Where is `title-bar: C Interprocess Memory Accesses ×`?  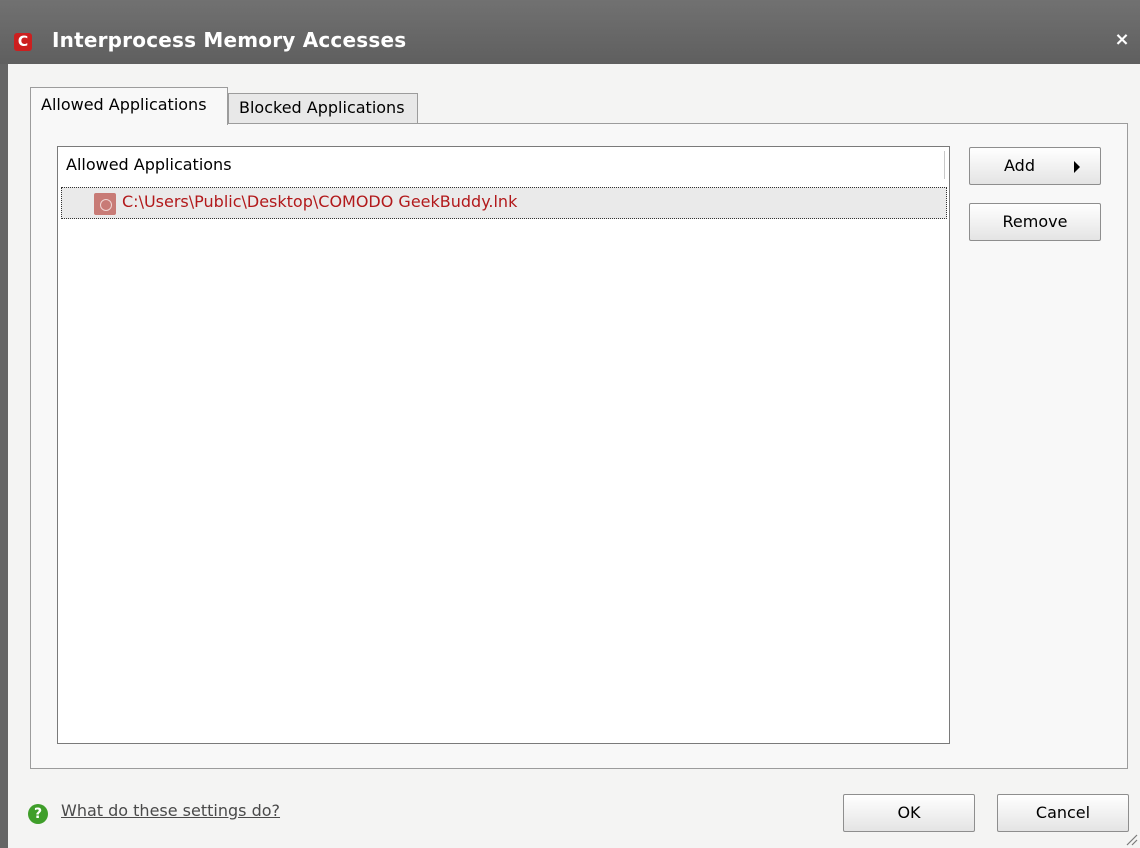 title-bar: C Interprocess Memory Accesses × is located at coordinates (570, 32).